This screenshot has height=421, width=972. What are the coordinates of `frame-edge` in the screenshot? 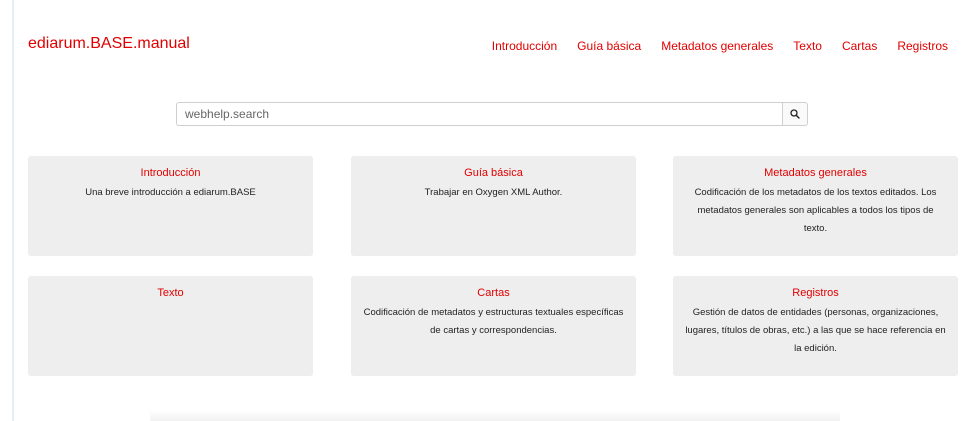 It's located at (13, 210).